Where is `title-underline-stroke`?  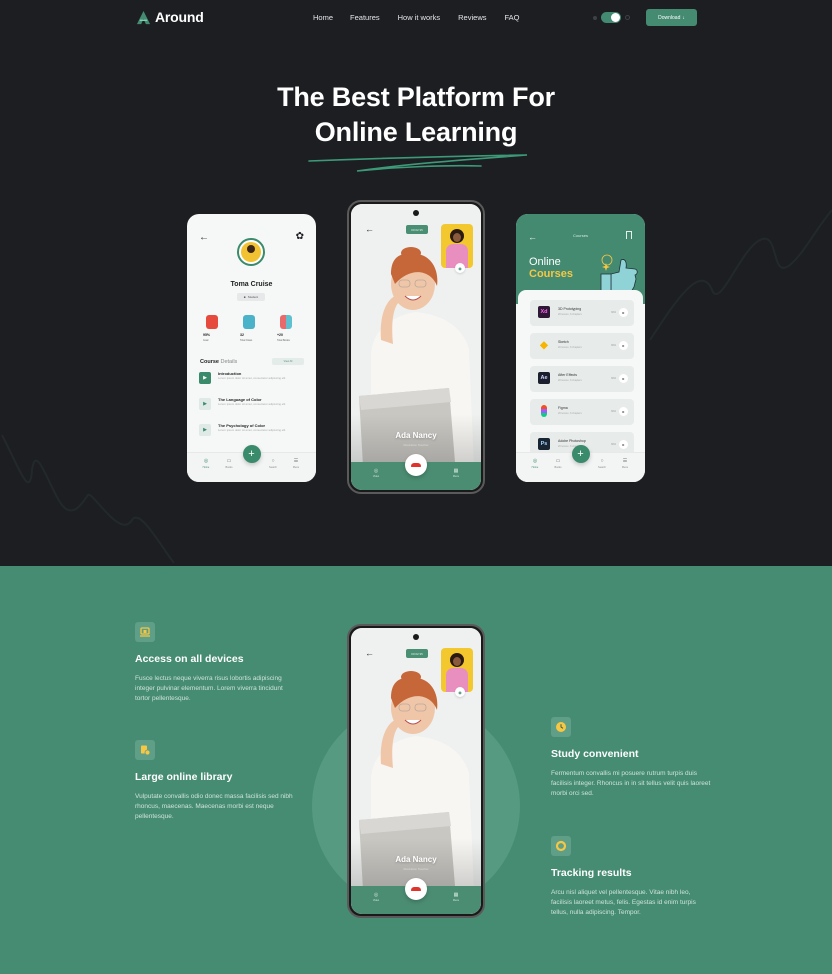 title-underline-stroke is located at coordinates (418, 163).